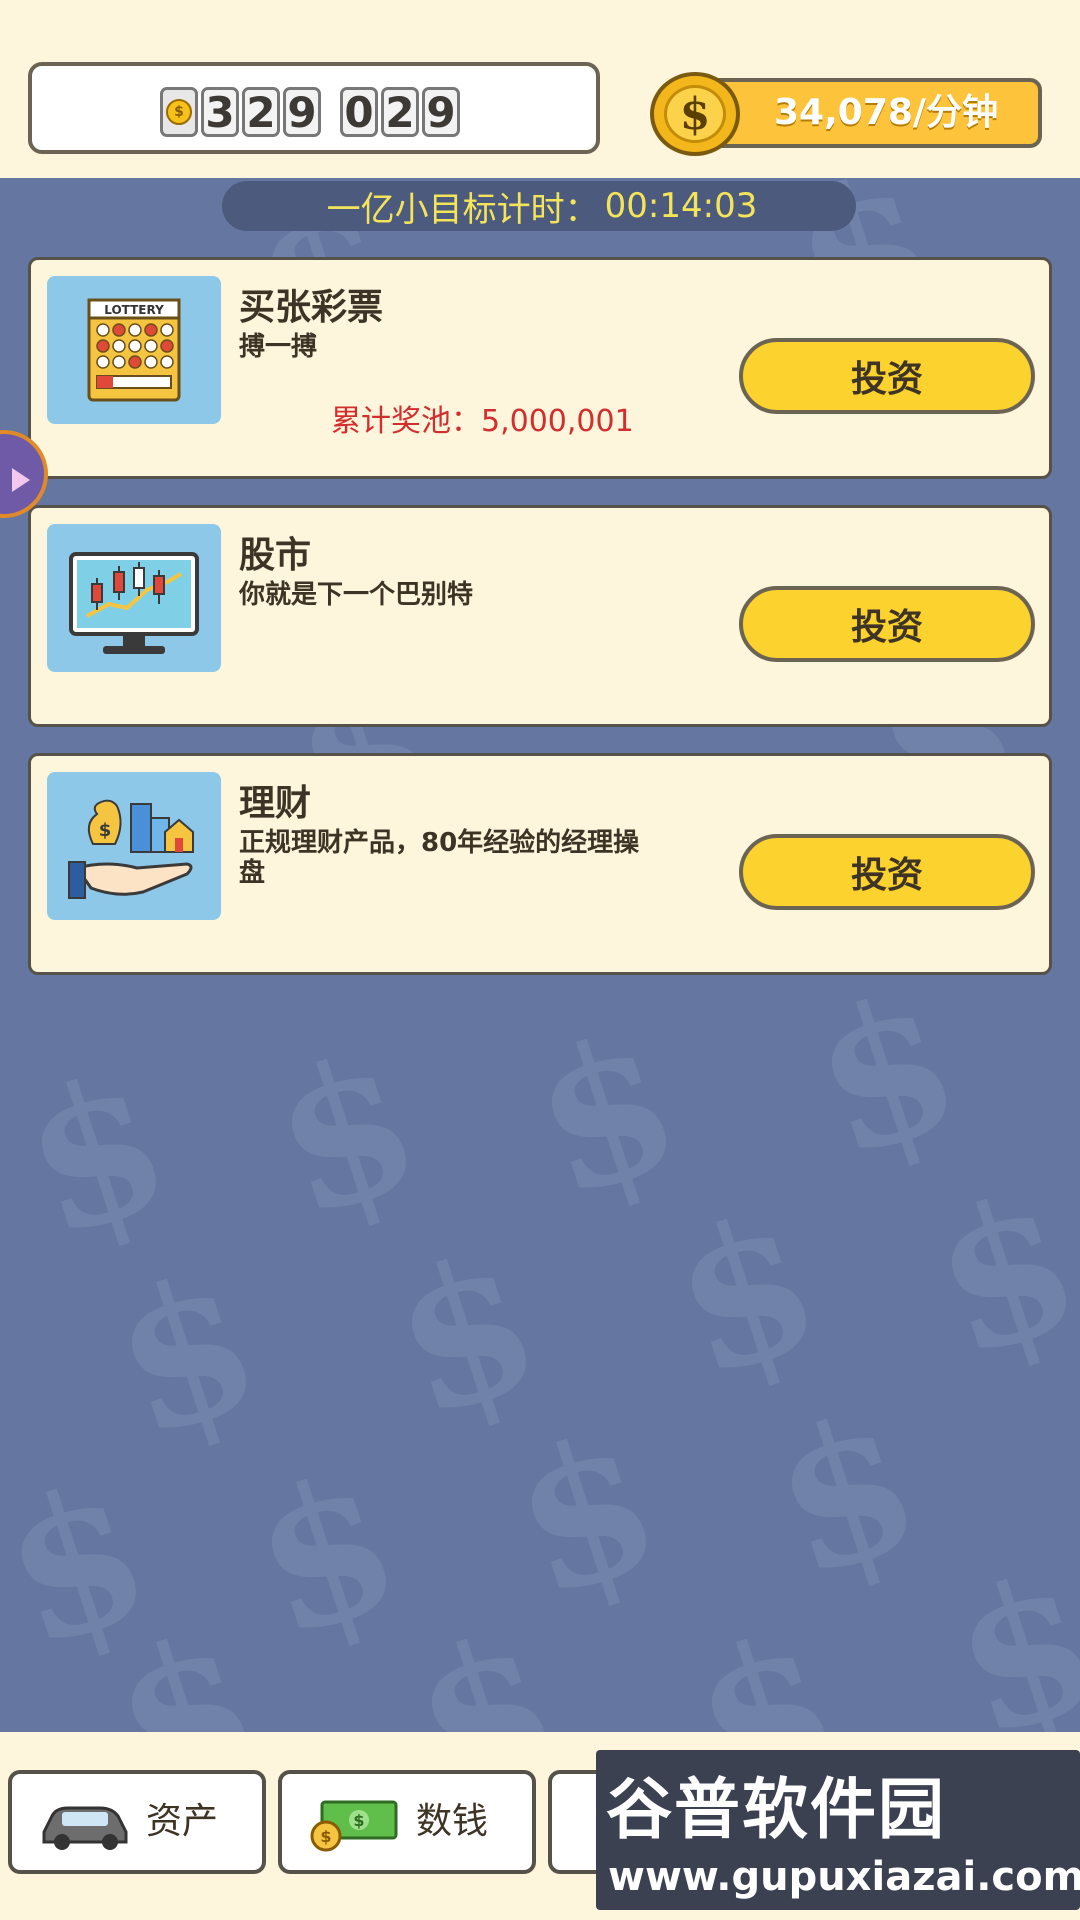 This screenshot has height=1920, width=1080. I want to click on timer-value: 00:14:03, so click(681, 206).